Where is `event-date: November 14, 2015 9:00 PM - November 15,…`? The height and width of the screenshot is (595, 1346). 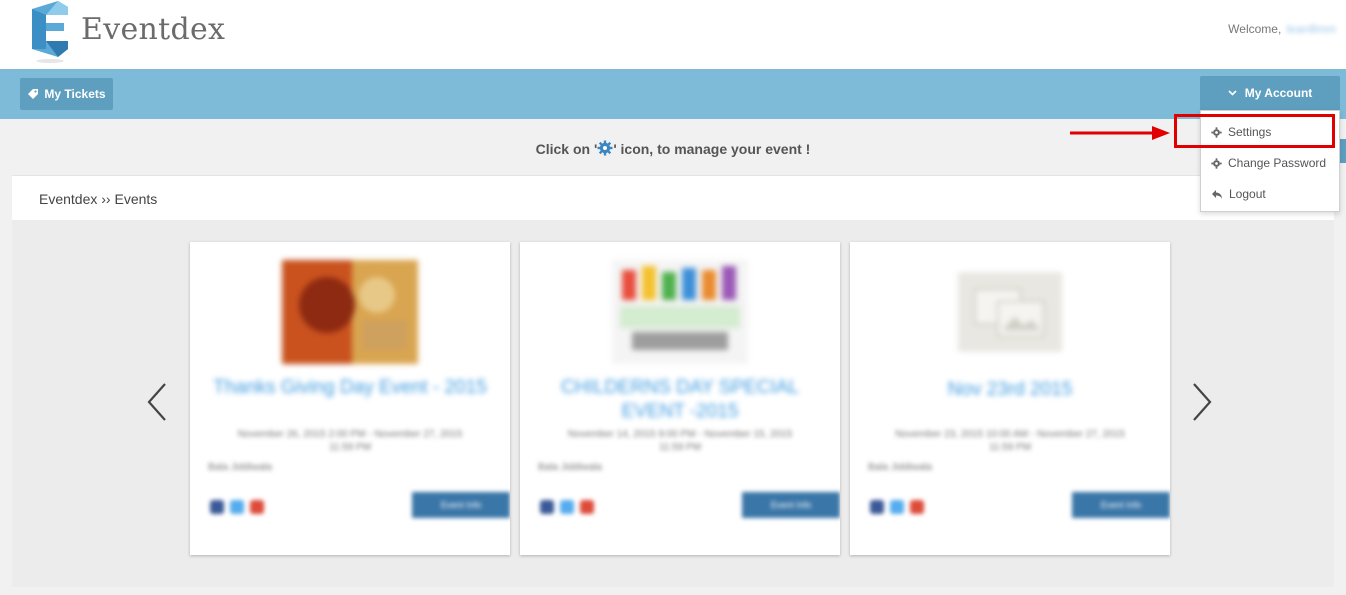 event-date: November 14, 2015 9:00 PM - November 15,… is located at coordinates (680, 441).